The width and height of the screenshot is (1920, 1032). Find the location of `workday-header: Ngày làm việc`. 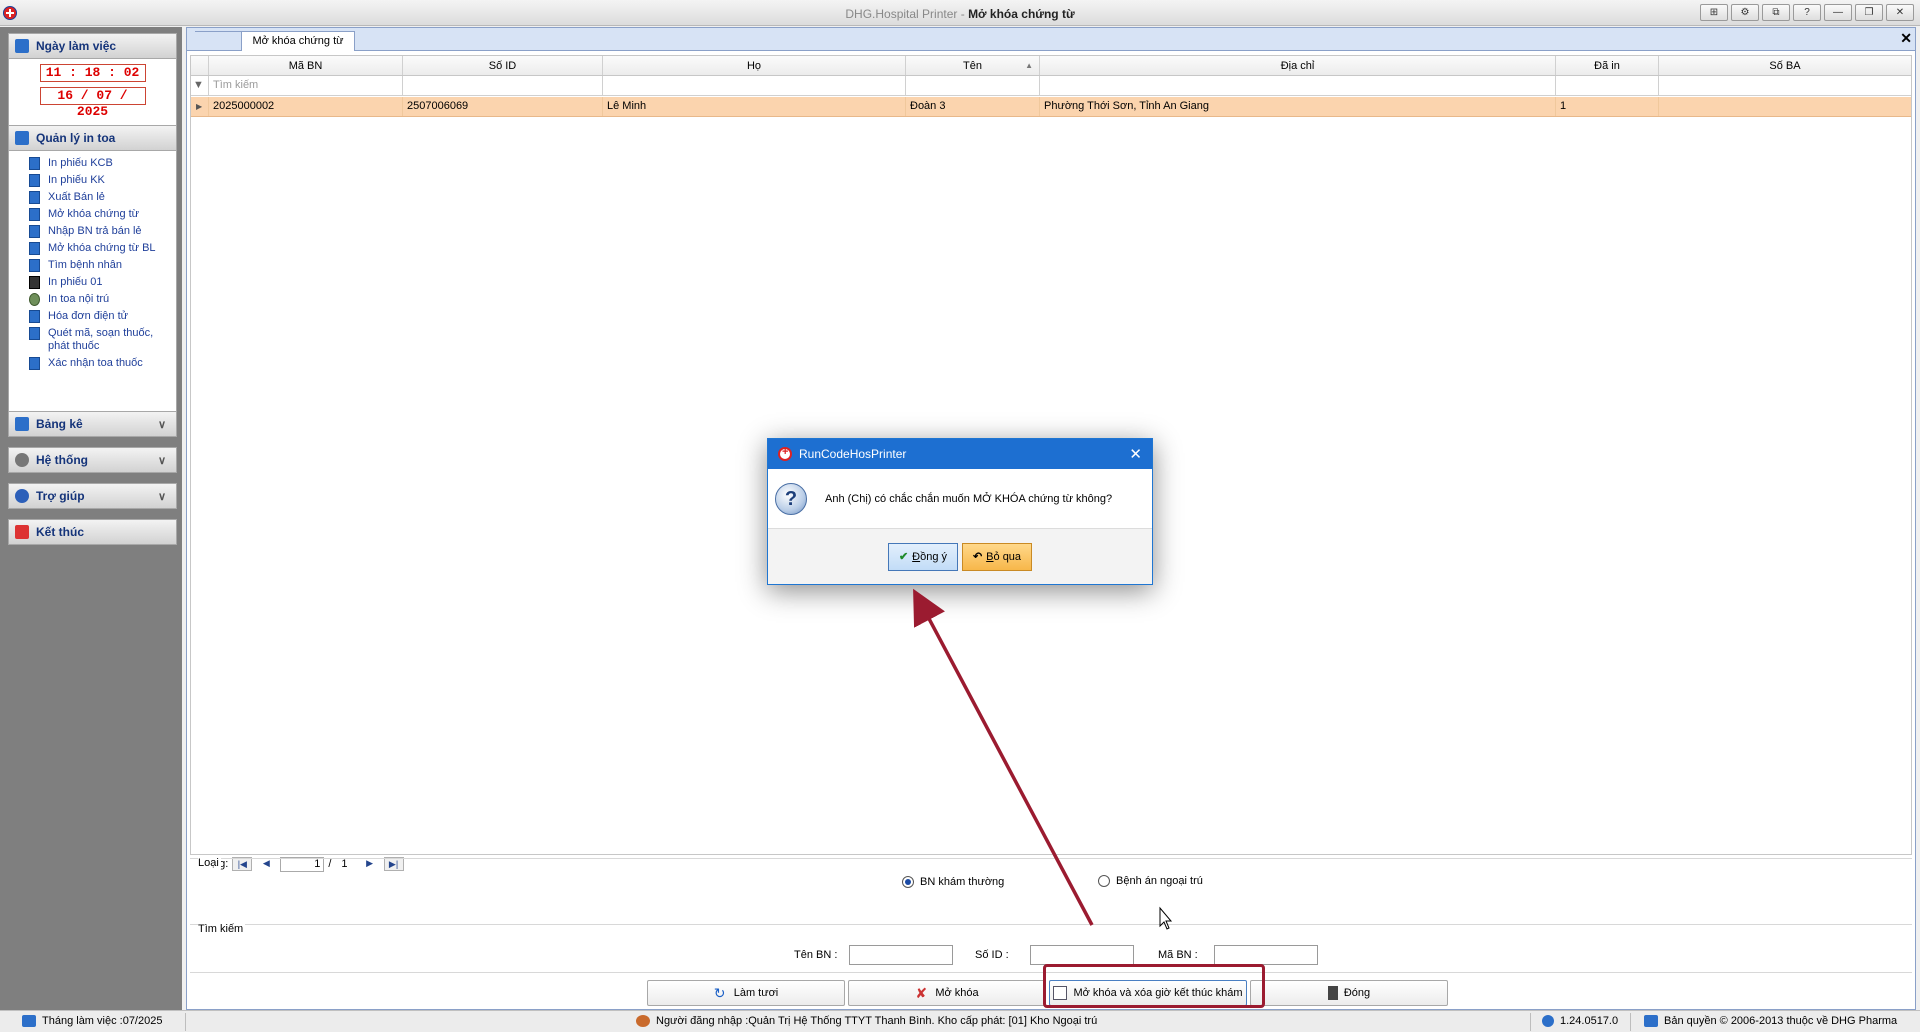

workday-header: Ngày làm việc is located at coordinates (92, 46).